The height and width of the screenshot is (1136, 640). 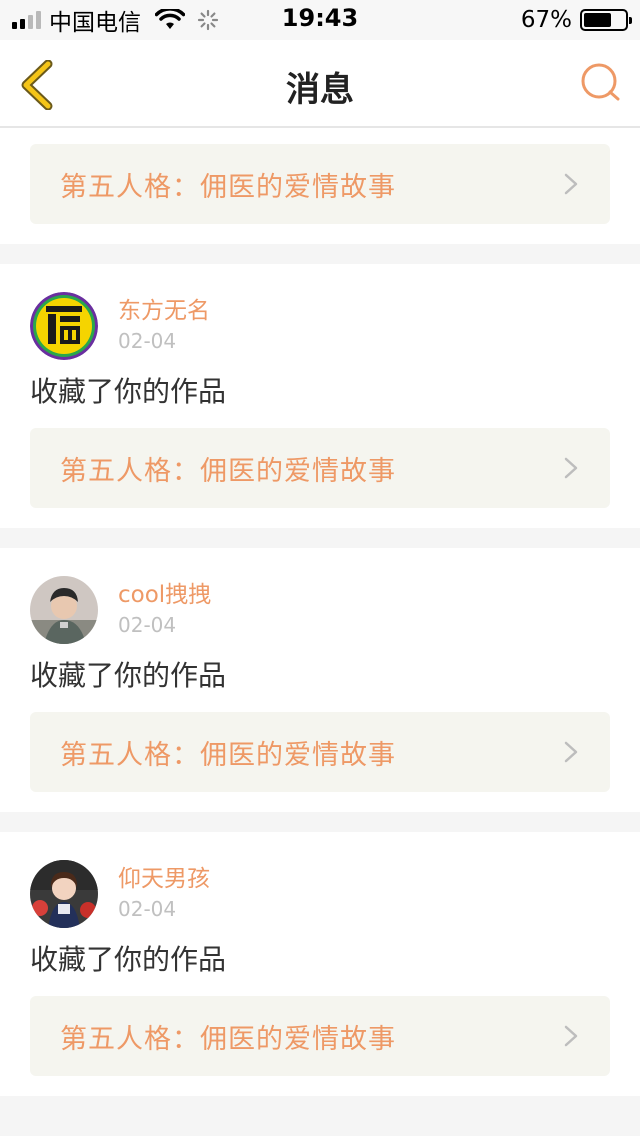 I want to click on username: 仰天男孩, so click(x=164, y=879).